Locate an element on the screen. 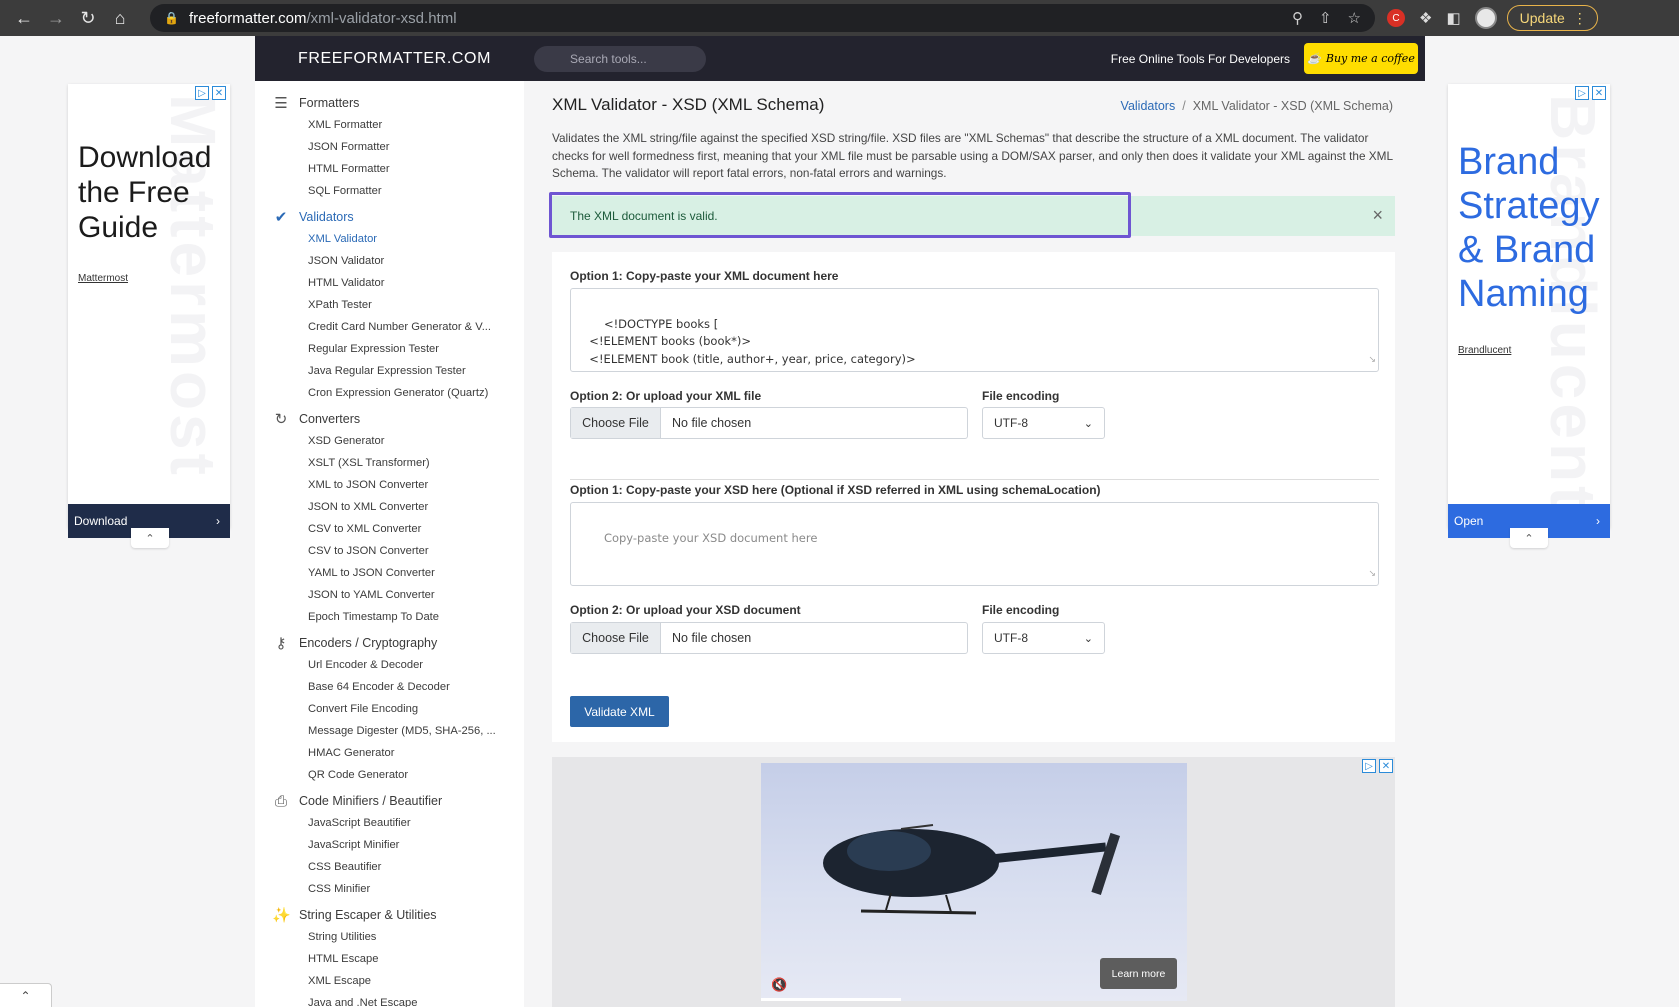 The image size is (1679, 1007). sidebar-category-string-escaper-utilities: ✨ String Escaper & Utilities is located at coordinates (389, 915).